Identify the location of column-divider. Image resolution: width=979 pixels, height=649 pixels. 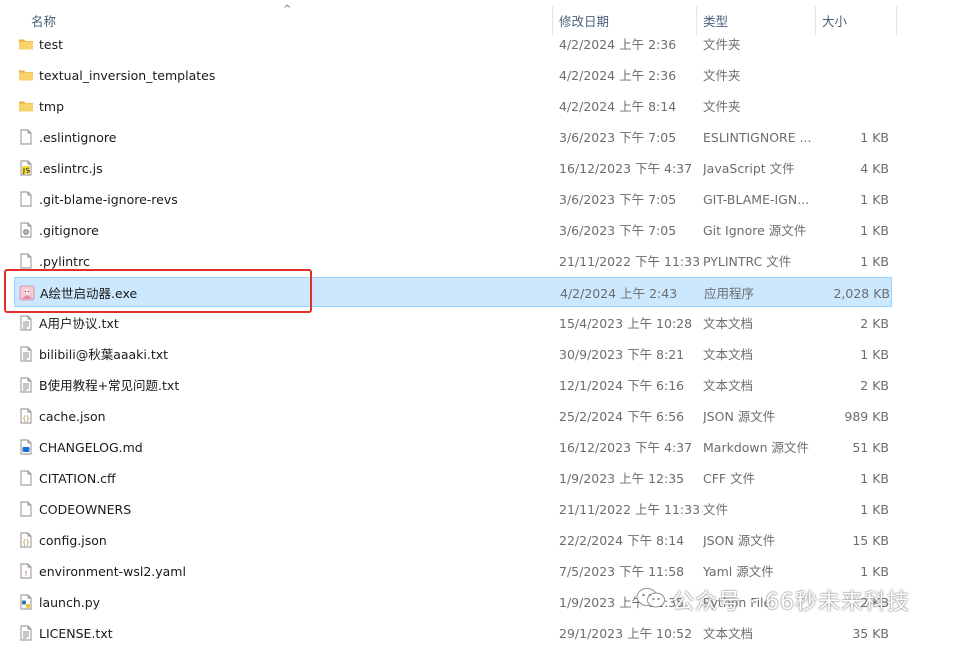
(896, 21).